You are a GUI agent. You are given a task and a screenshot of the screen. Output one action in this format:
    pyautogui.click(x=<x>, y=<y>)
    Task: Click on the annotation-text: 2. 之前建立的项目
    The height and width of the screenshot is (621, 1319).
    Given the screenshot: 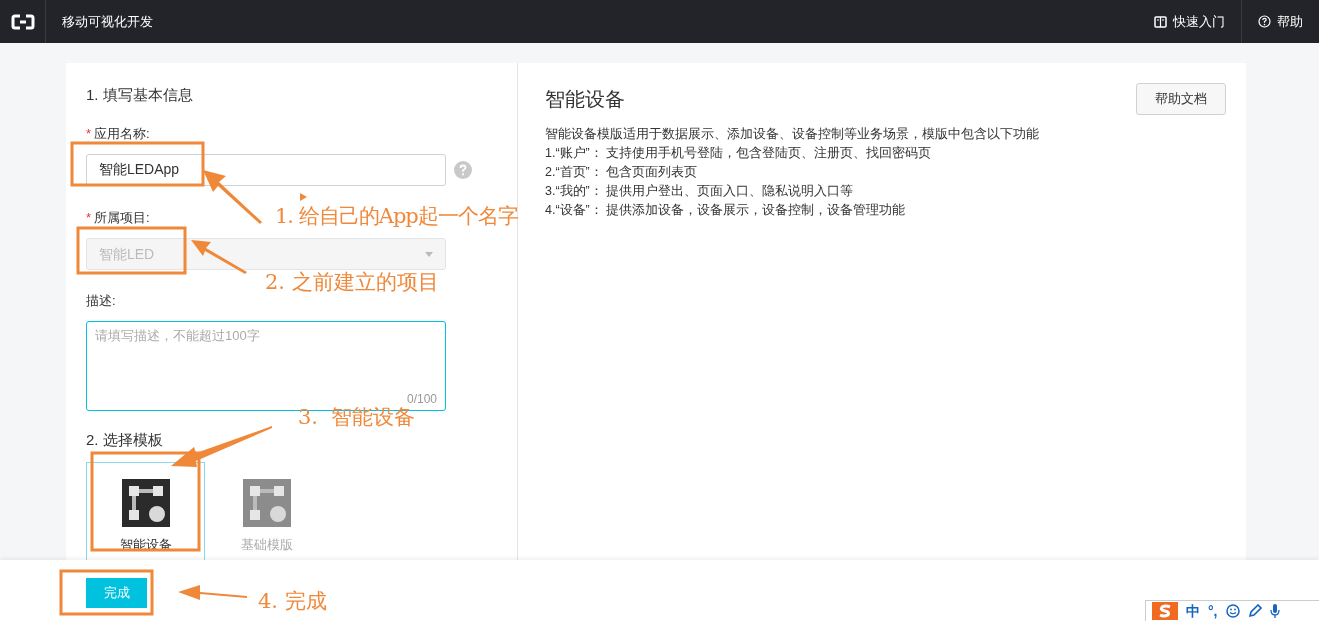 What is the action you would take?
    pyautogui.click(x=352, y=282)
    